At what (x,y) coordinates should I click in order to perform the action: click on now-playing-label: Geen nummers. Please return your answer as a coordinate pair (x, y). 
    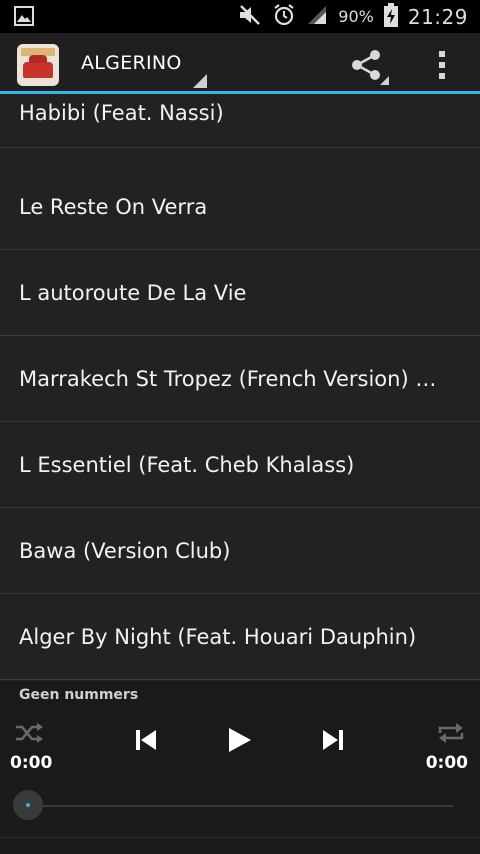
    Looking at the image, I should click on (79, 695).